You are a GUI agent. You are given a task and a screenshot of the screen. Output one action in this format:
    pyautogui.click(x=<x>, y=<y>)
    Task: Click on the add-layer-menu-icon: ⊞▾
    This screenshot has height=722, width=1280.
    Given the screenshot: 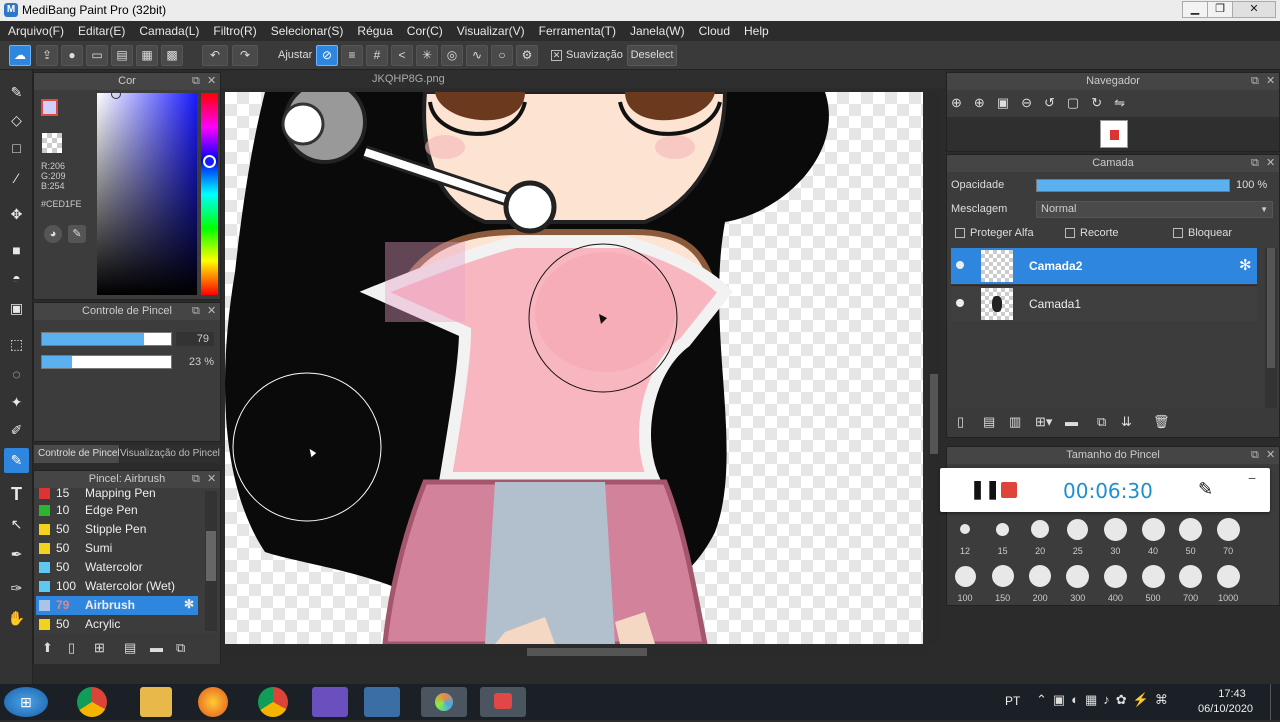 What is the action you would take?
    pyautogui.click(x=1043, y=422)
    